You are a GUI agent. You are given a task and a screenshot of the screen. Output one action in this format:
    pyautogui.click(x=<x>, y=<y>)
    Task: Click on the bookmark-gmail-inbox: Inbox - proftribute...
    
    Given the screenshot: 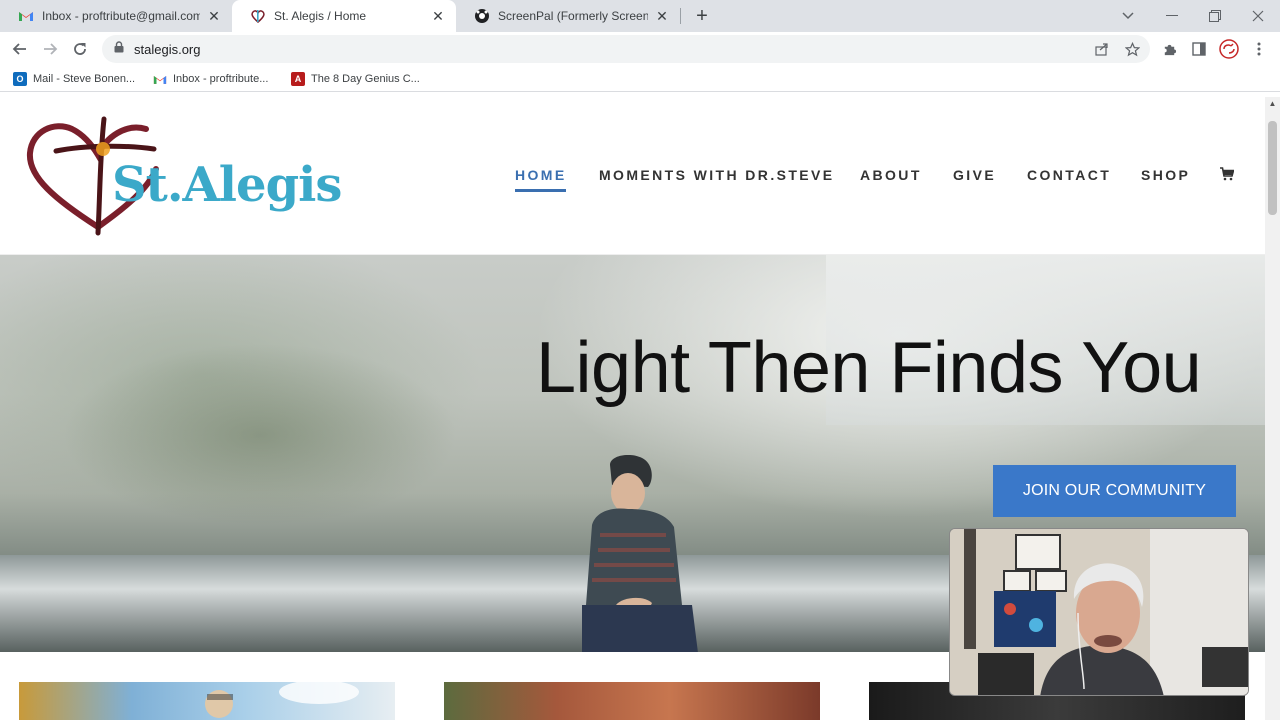 What is the action you would take?
    pyautogui.click(x=210, y=79)
    